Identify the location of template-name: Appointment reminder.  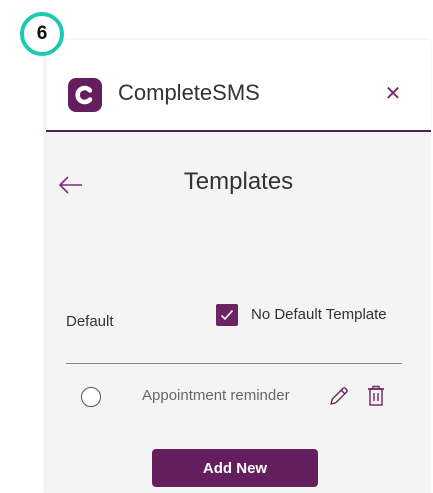
(216, 395).